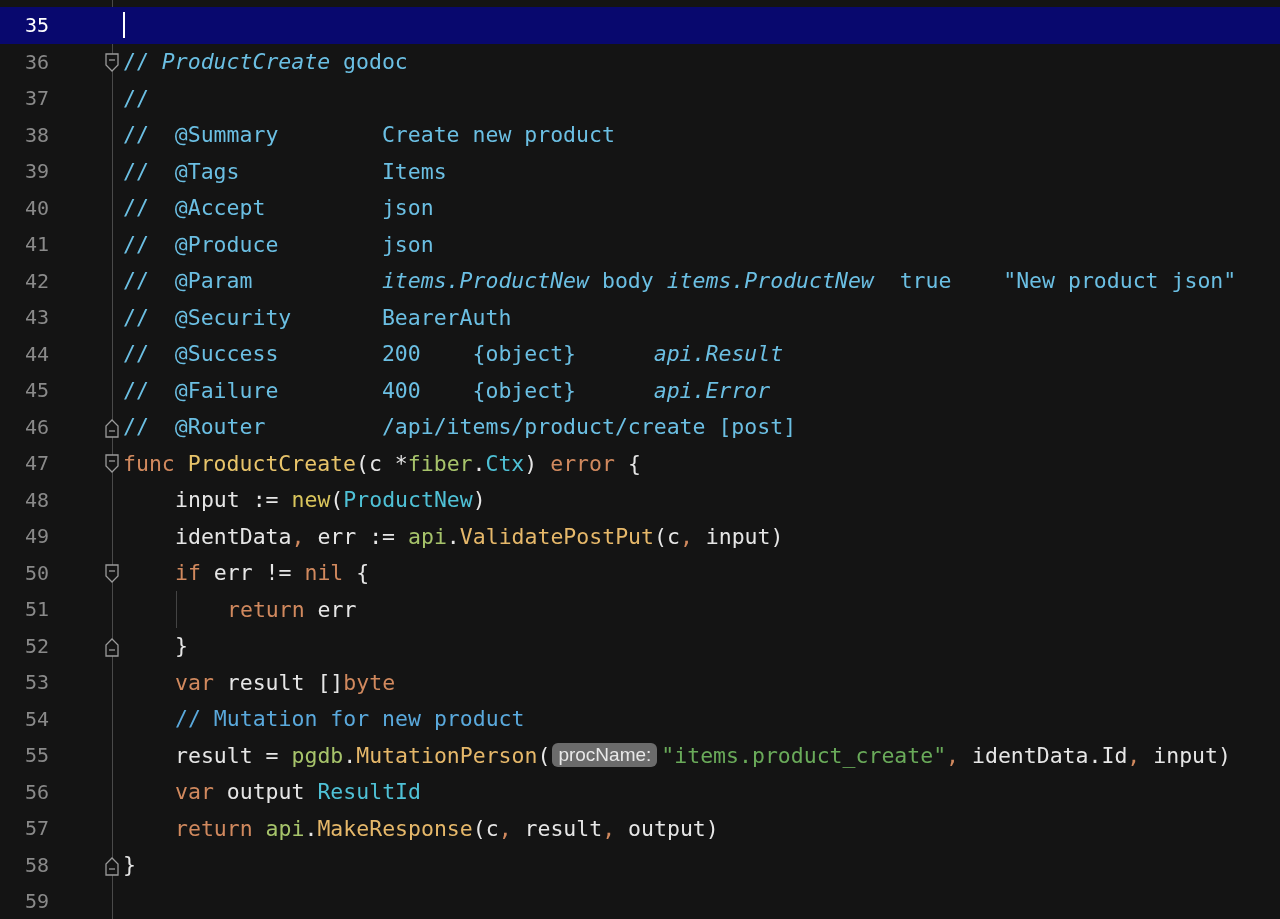 This screenshot has height=919, width=1280. Describe the element at coordinates (36, 791) in the screenshot. I see `line-number: 56` at that location.